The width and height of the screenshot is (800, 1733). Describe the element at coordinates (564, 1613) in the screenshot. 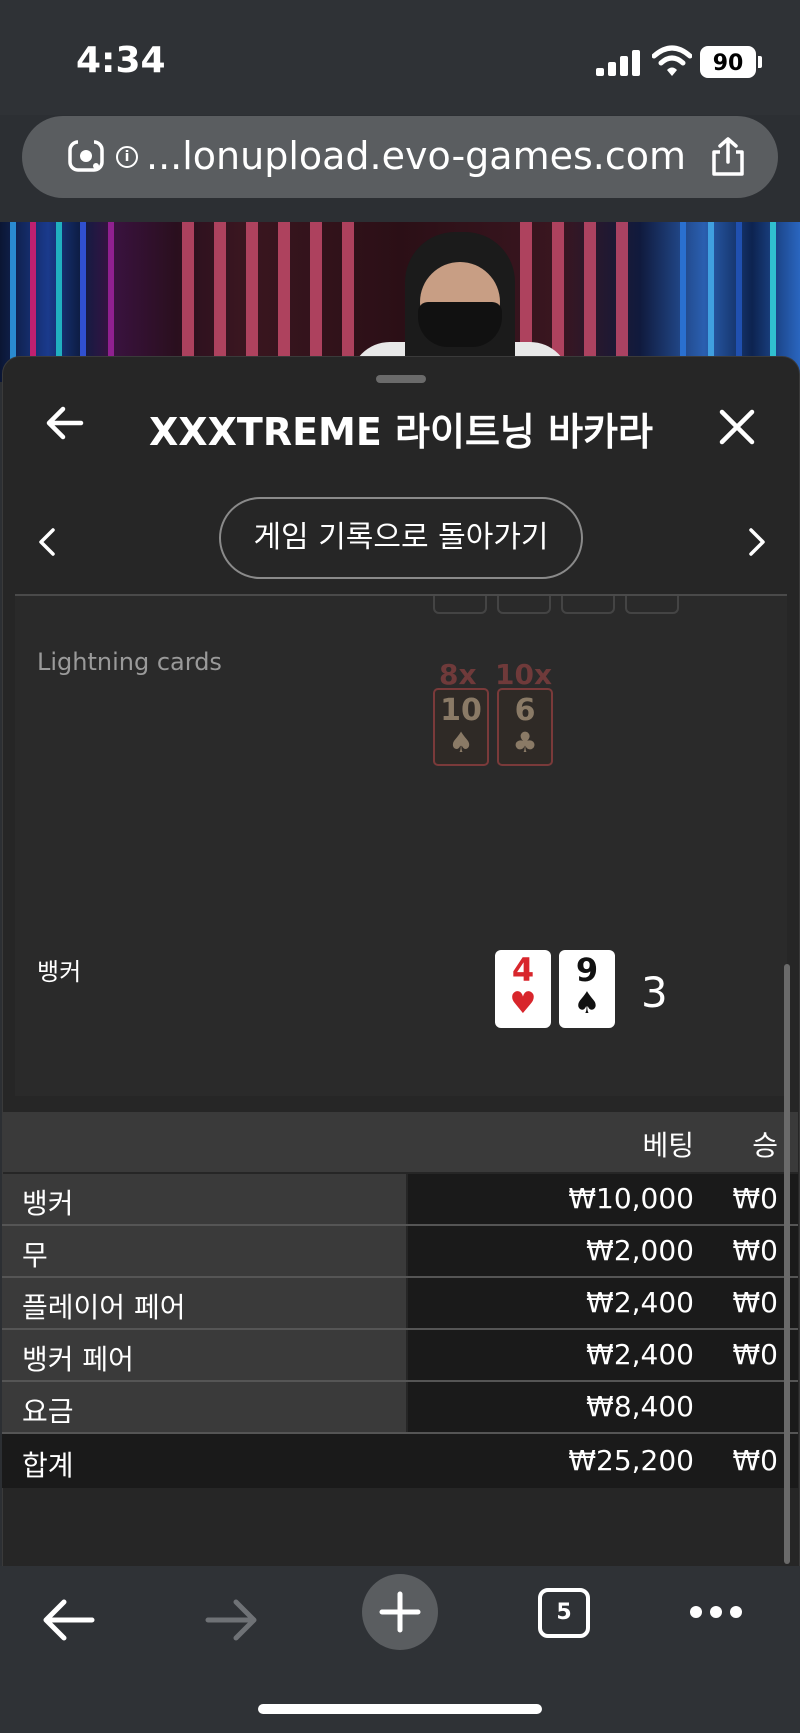

I see `tab-switcher-button: 5` at that location.